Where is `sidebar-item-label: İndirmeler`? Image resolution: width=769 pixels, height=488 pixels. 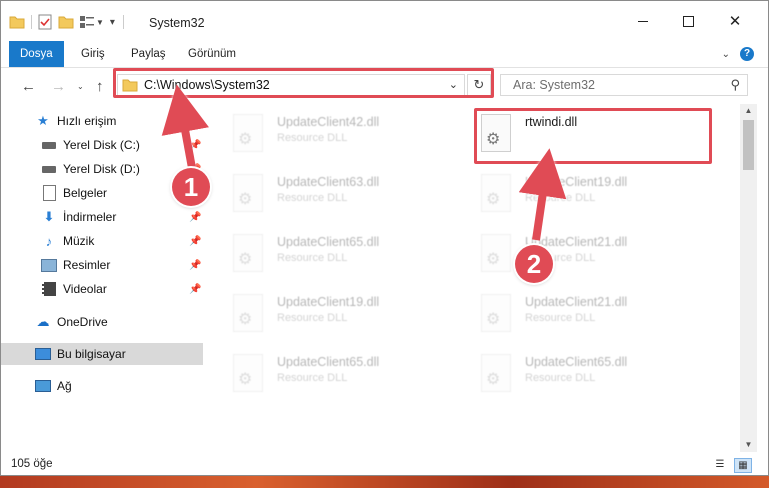 sidebar-item-label: İndirmeler is located at coordinates (90, 217).